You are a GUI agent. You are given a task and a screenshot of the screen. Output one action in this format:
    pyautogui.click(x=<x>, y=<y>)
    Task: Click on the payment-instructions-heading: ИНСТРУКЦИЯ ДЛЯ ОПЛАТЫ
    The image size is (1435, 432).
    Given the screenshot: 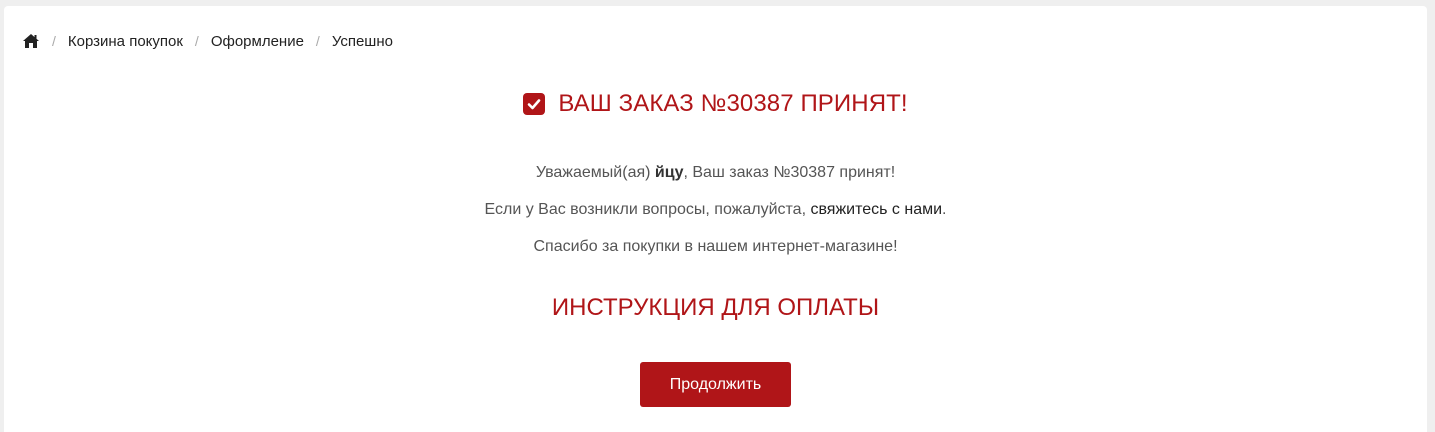 What is the action you would take?
    pyautogui.click(x=715, y=307)
    